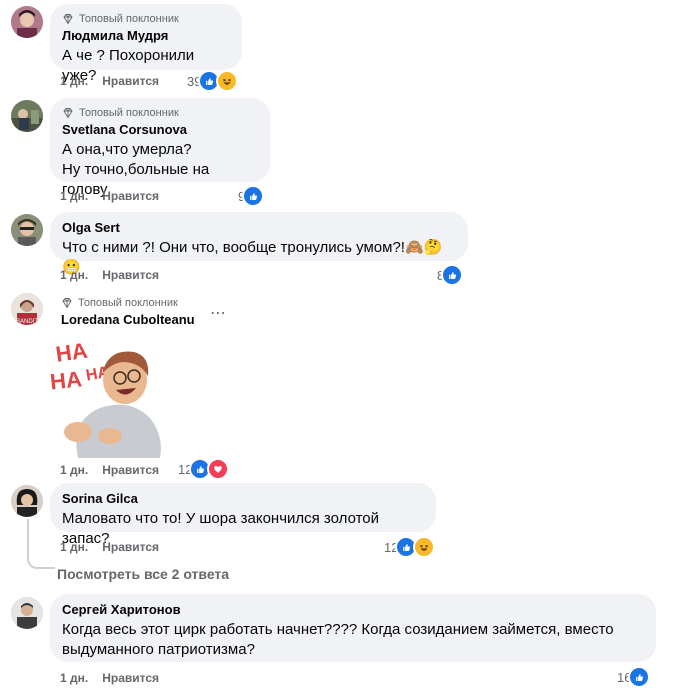 This screenshot has height=690, width=674. Describe the element at coordinates (108, 398) in the screenshot. I see `haha-sticker: HA HA HA` at that location.